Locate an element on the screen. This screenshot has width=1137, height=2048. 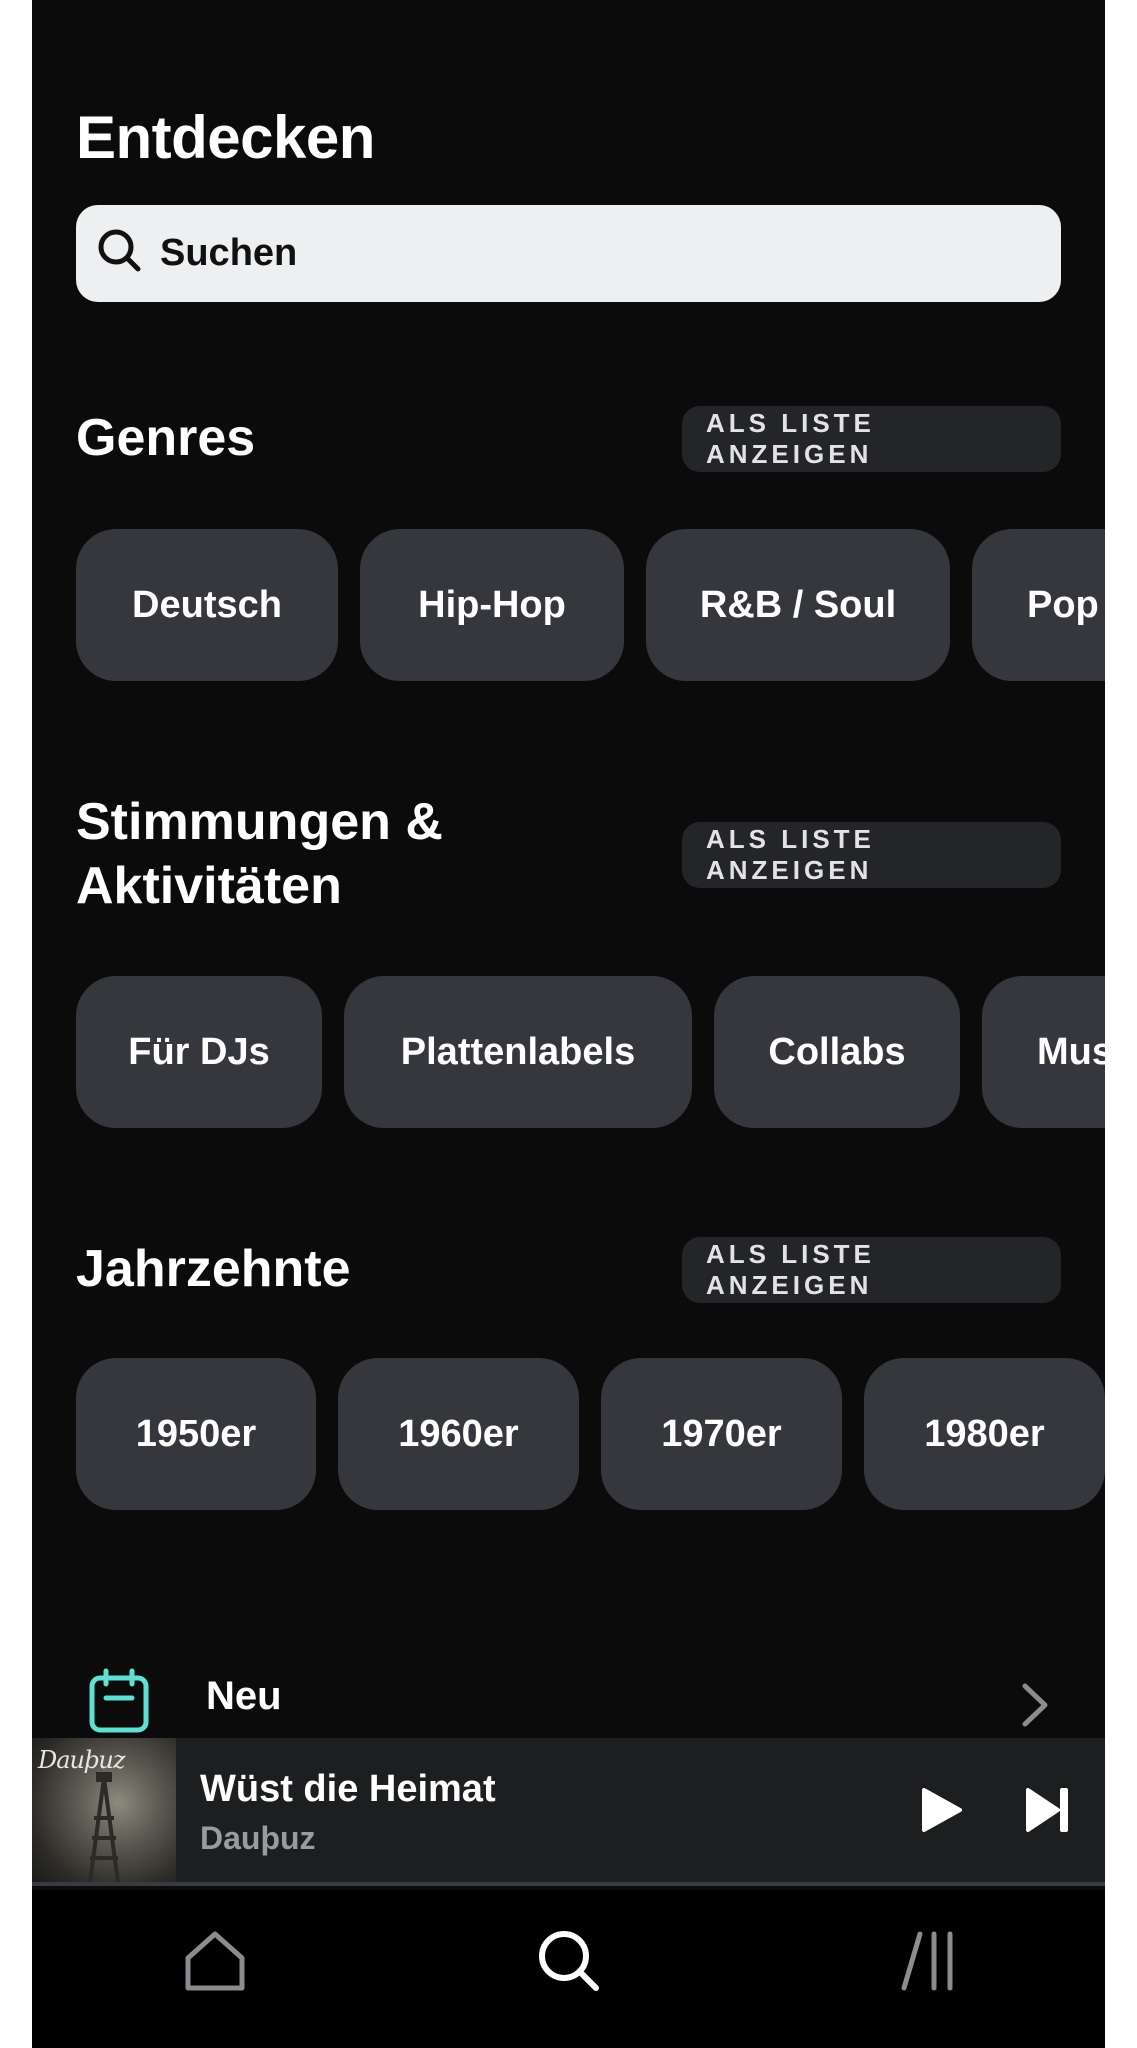
tab-bar is located at coordinates (568, 1969).